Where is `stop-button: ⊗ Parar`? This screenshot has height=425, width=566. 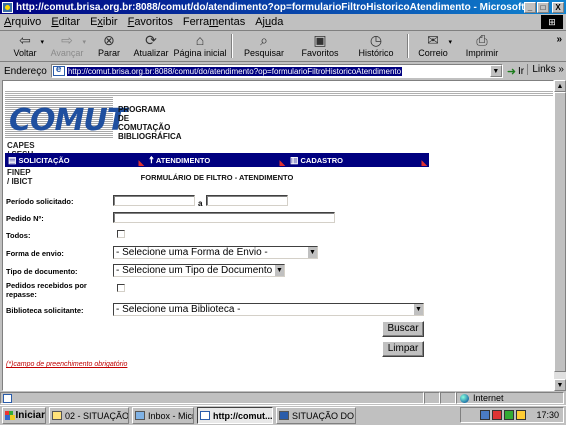
stop-button: ⊗ Parar is located at coordinates (109, 46).